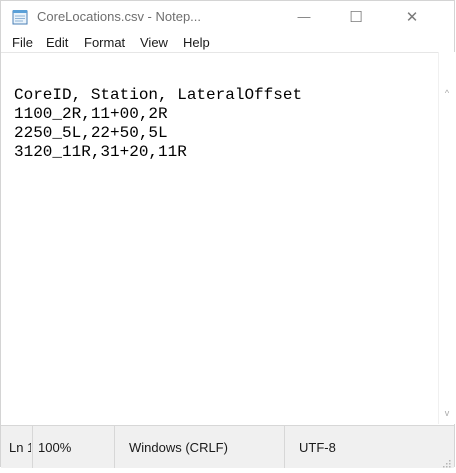  Describe the element at coordinates (154, 42) in the screenshot. I see `menu-view: View` at that location.